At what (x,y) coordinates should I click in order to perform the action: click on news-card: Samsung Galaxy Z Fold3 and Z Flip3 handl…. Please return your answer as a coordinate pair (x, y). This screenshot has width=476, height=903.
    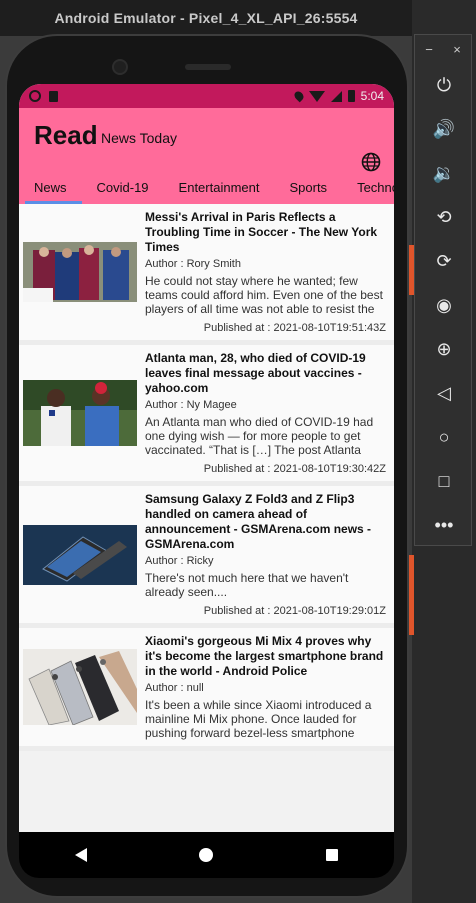
    Looking at the image, I should click on (206, 557).